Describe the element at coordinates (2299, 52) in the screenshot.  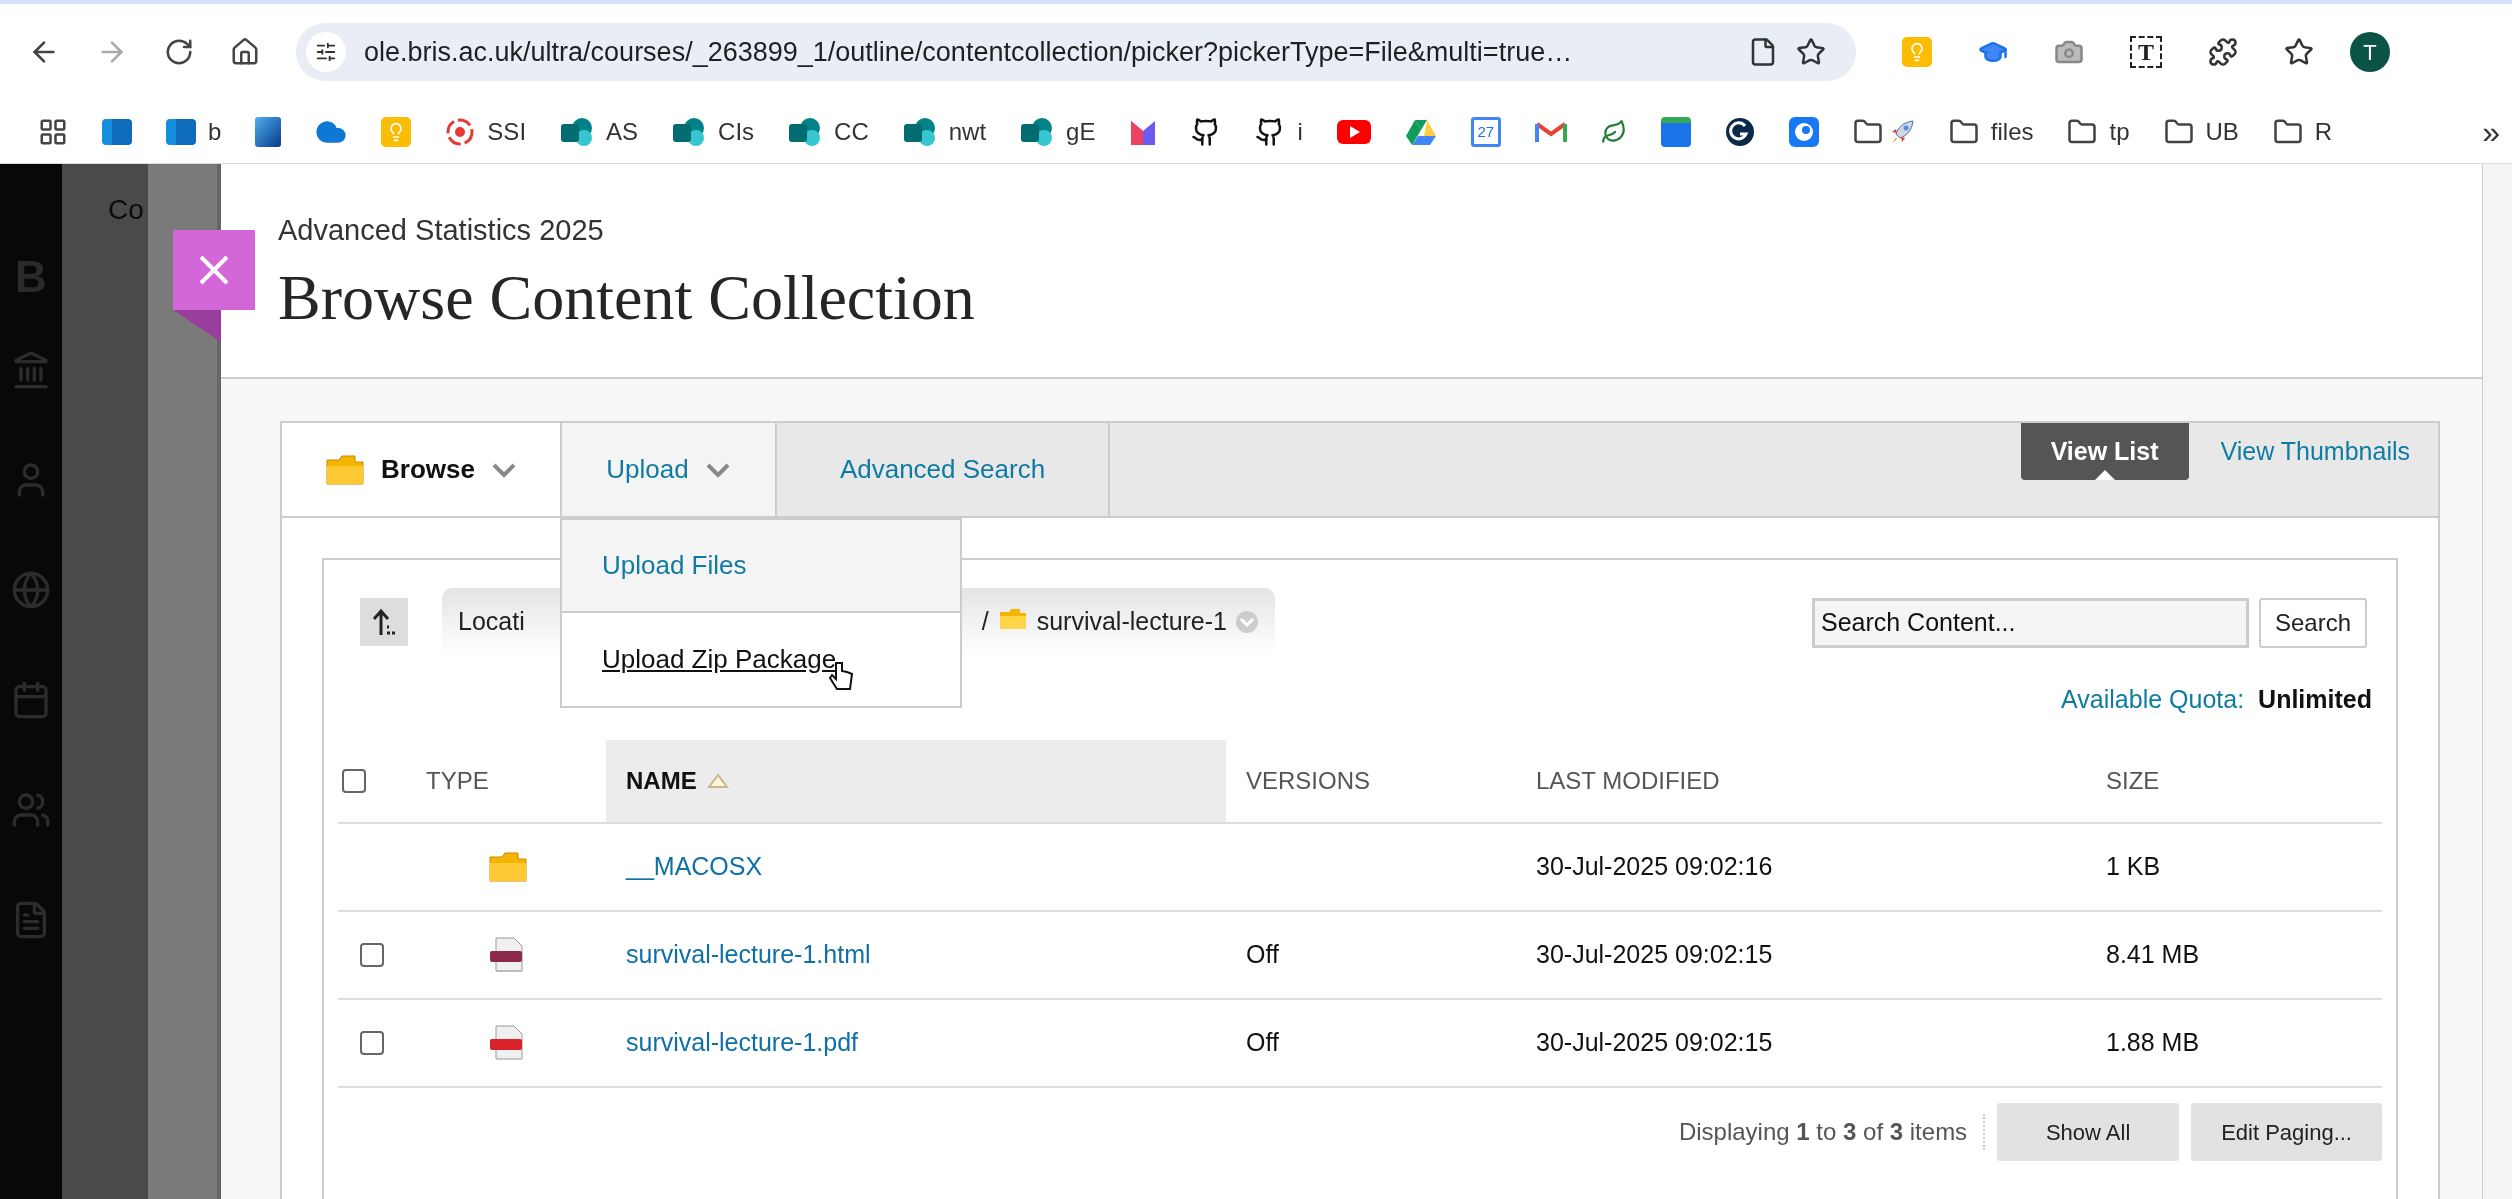
I see `star-list-icon` at that location.